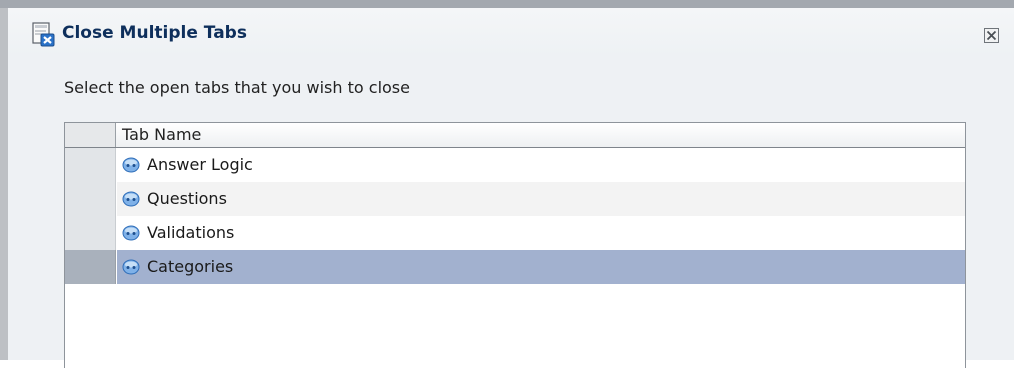 The image size is (1014, 368). I want to click on row-label: Questions, so click(187, 198).